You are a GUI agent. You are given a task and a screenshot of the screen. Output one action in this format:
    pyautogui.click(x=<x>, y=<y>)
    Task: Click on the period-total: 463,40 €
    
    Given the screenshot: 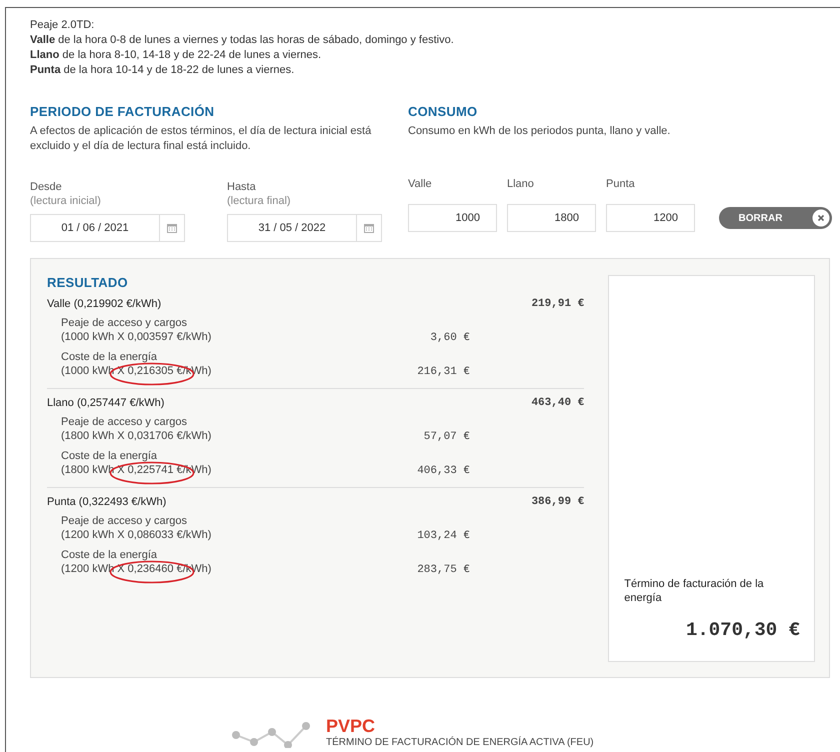 What is the action you would take?
    pyautogui.click(x=557, y=403)
    